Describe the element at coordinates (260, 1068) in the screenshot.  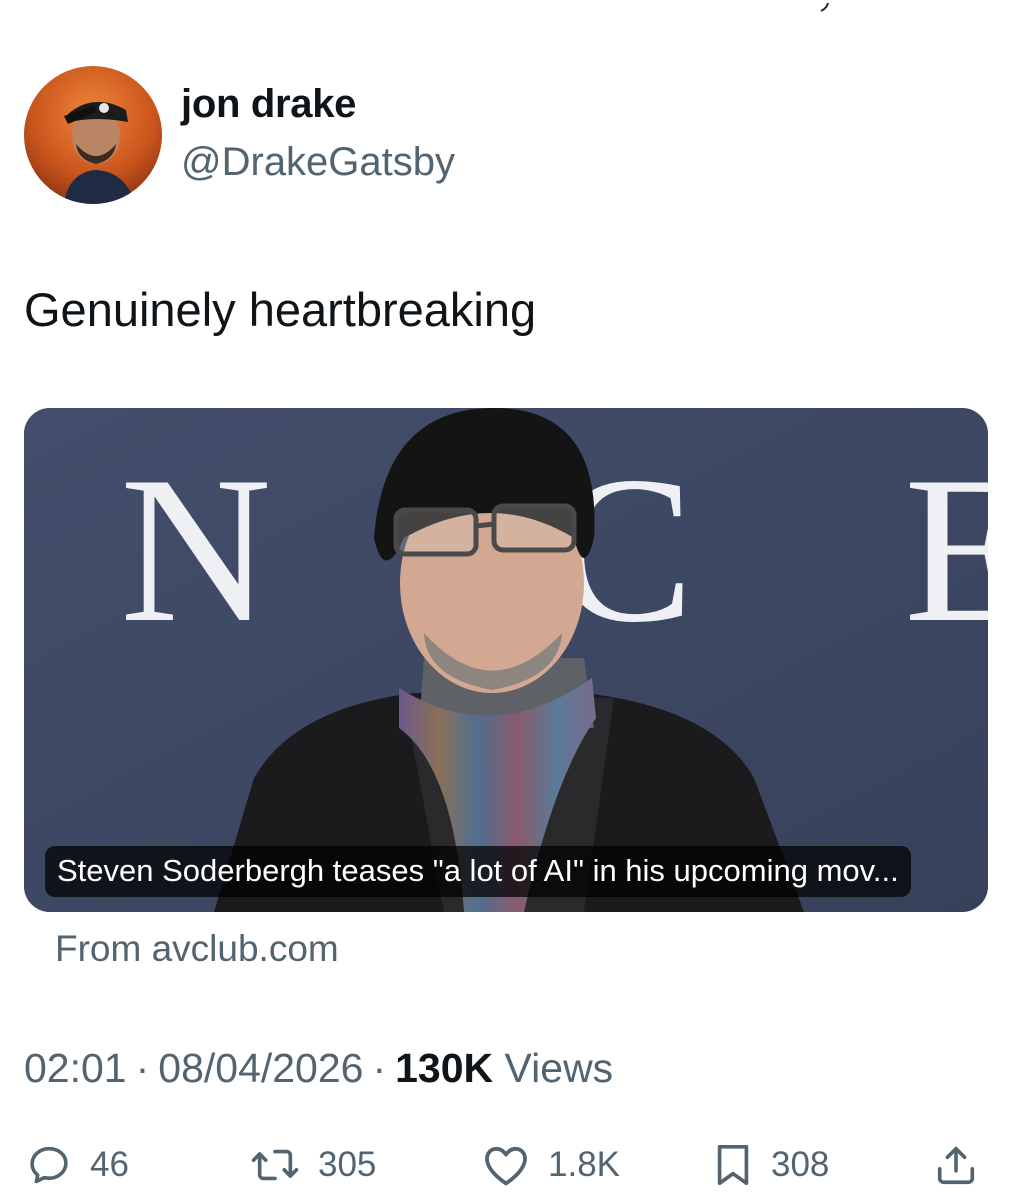
I see `tweet-date: 08/04/2026` at that location.